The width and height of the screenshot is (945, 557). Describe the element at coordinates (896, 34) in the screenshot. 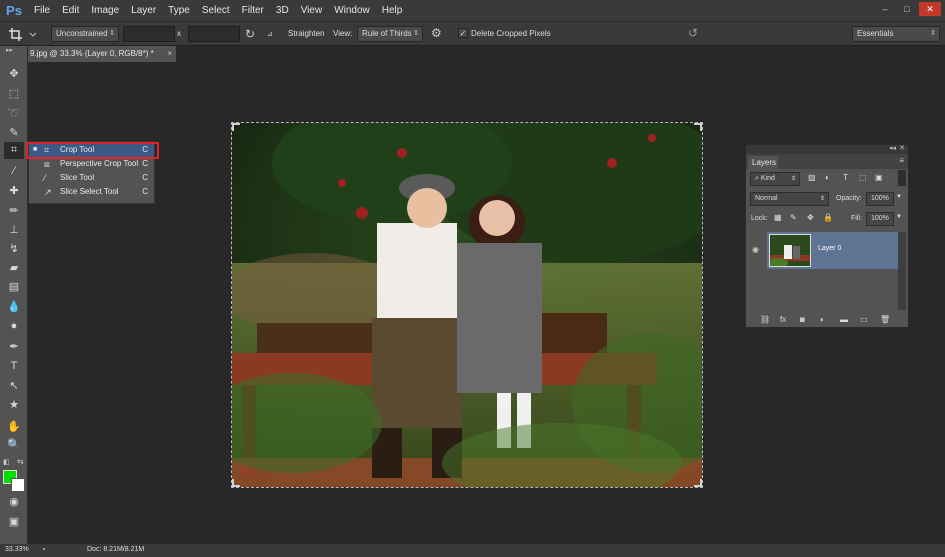

I see `workspace-select: Essentials ⇕` at that location.